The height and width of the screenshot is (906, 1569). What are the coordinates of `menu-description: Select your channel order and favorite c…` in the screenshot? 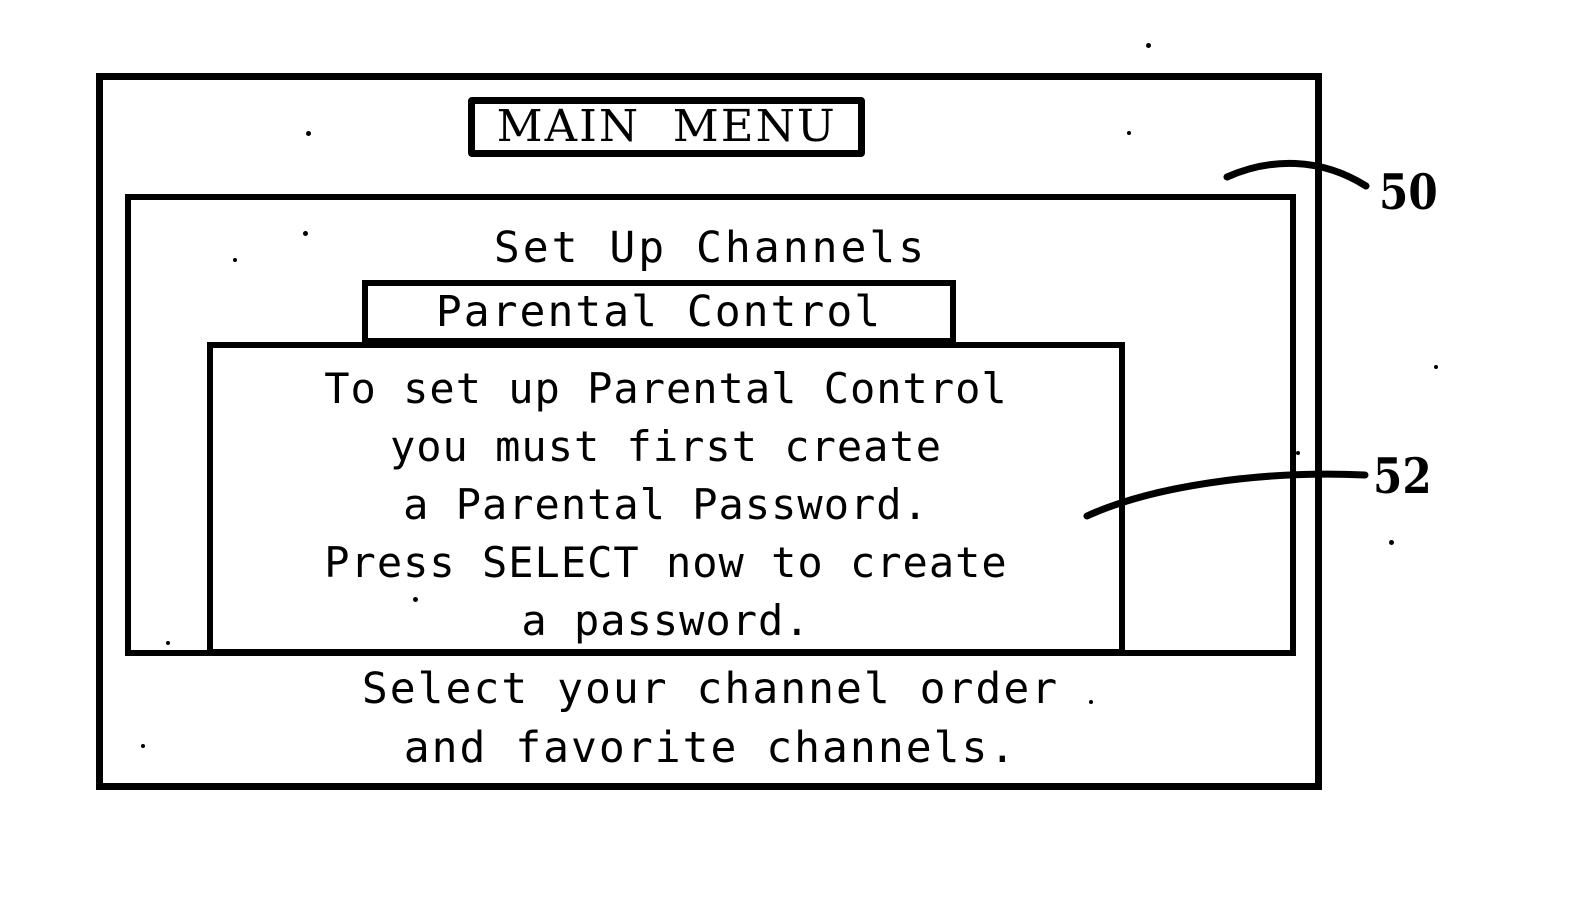 It's located at (710, 719).